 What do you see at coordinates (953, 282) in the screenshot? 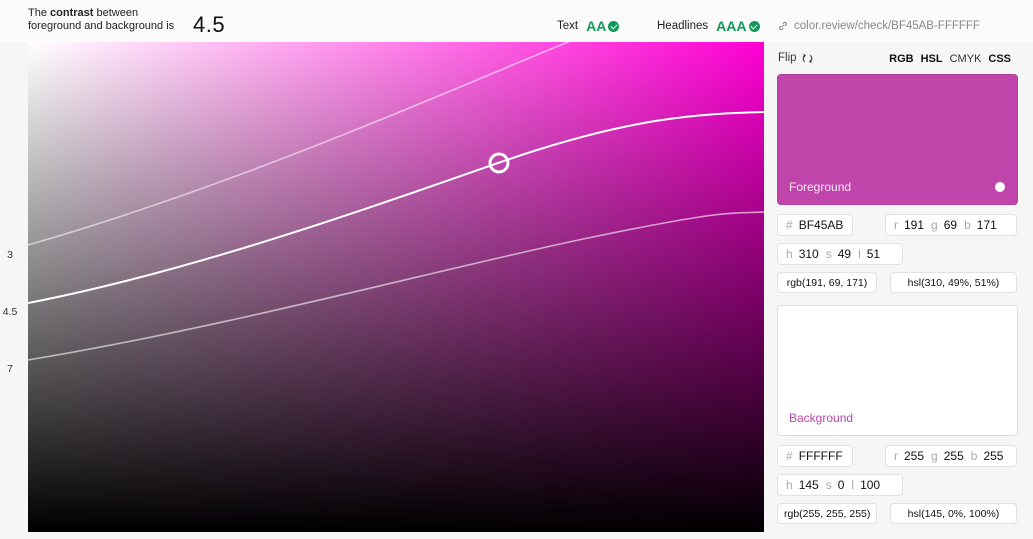
I see `foreground-css-hsl: hsl(310, 49%, 51%)` at bounding box center [953, 282].